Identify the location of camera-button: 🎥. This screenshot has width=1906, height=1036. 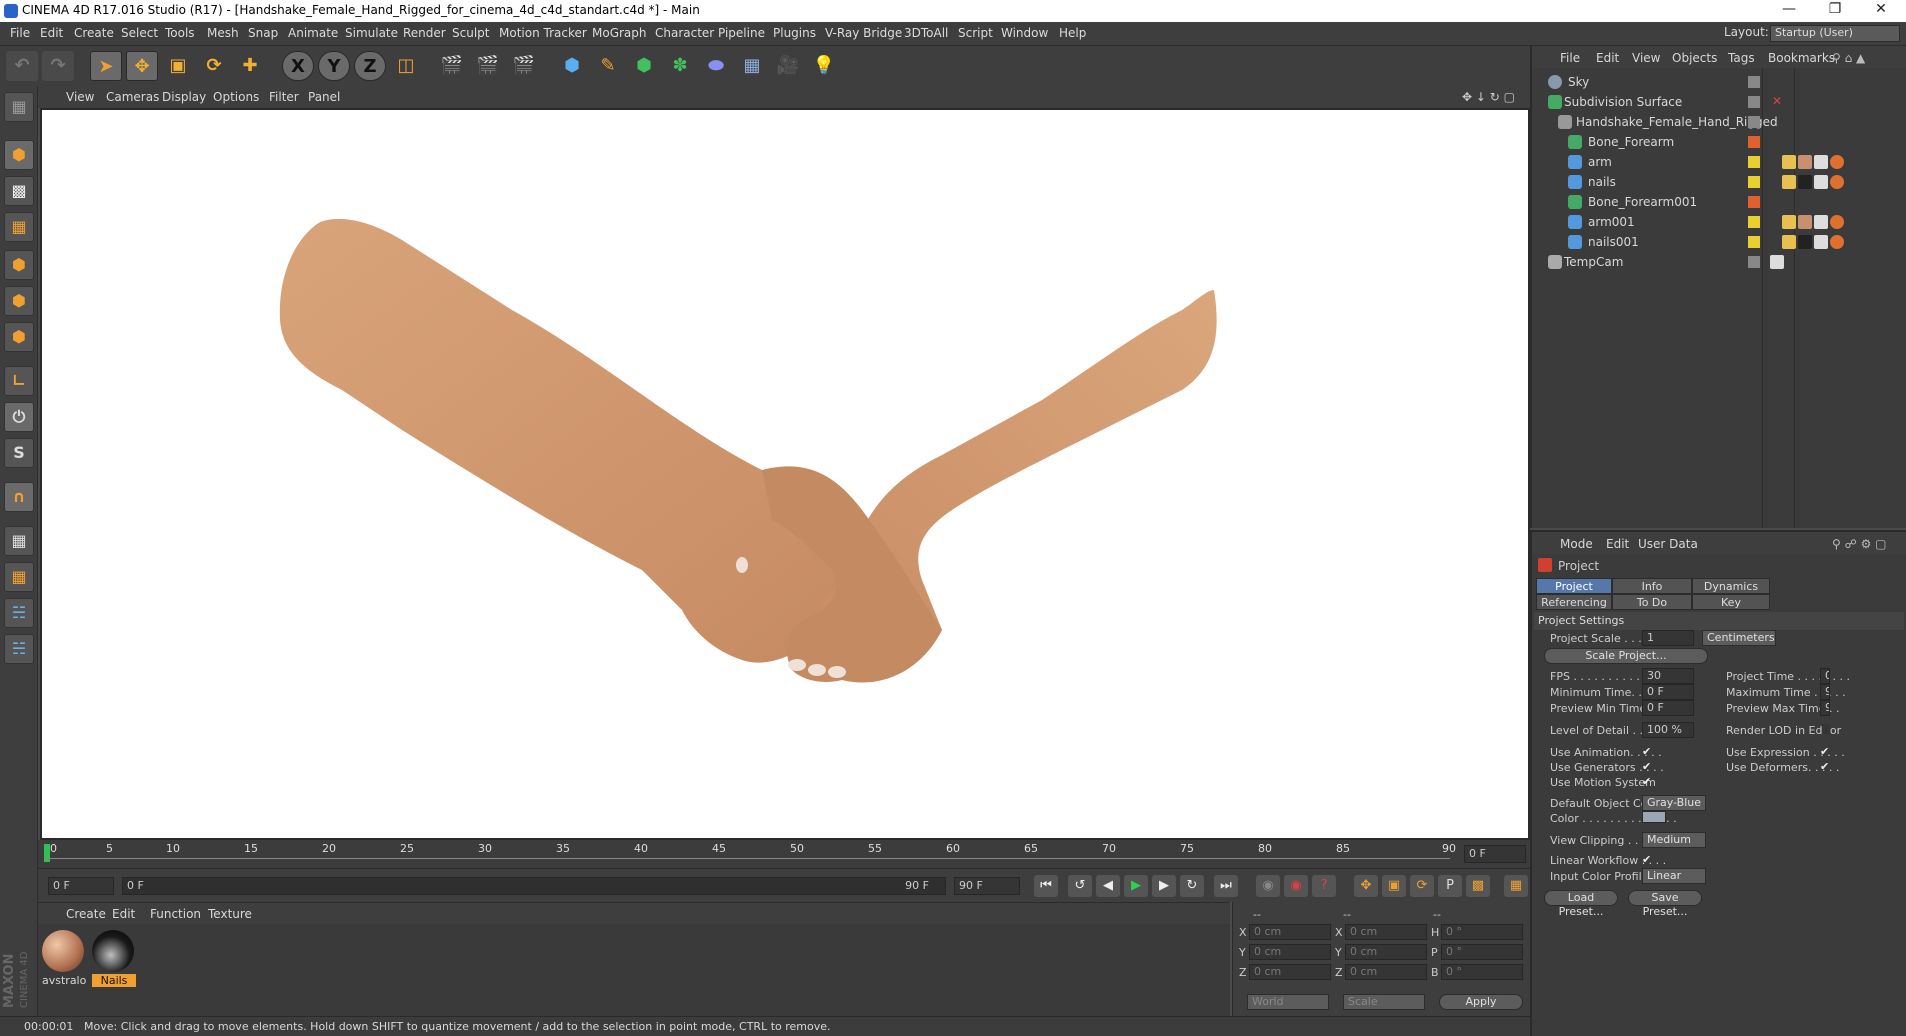
(788, 66).